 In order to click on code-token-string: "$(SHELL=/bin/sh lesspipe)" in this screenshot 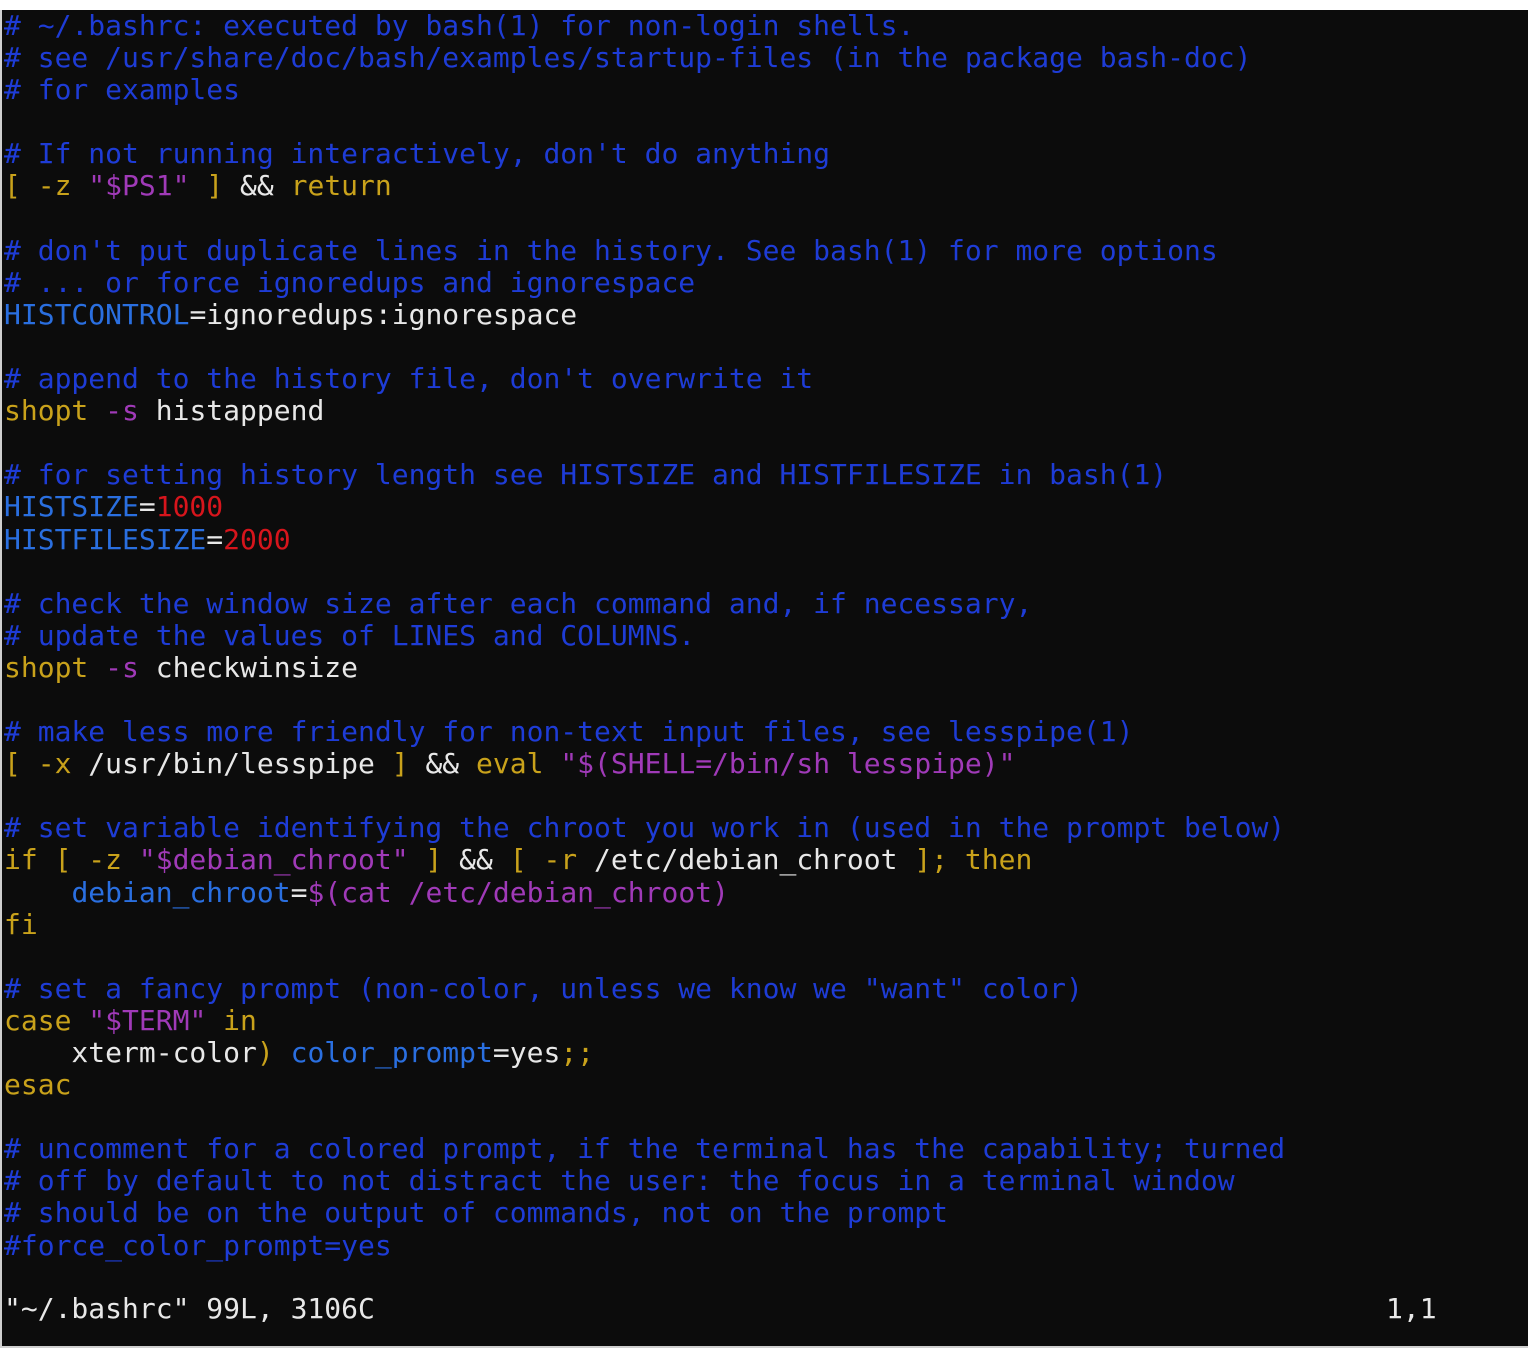, I will do `click(788, 764)`.